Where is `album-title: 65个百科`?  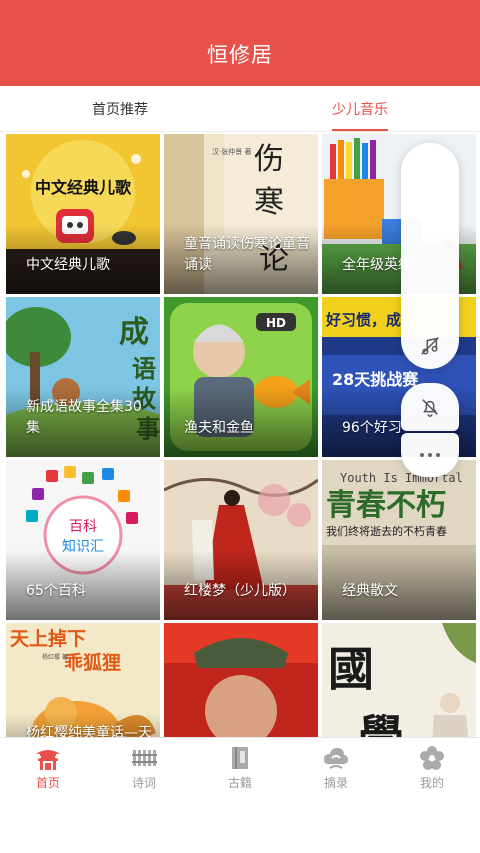 album-title: 65个百科 is located at coordinates (56, 591).